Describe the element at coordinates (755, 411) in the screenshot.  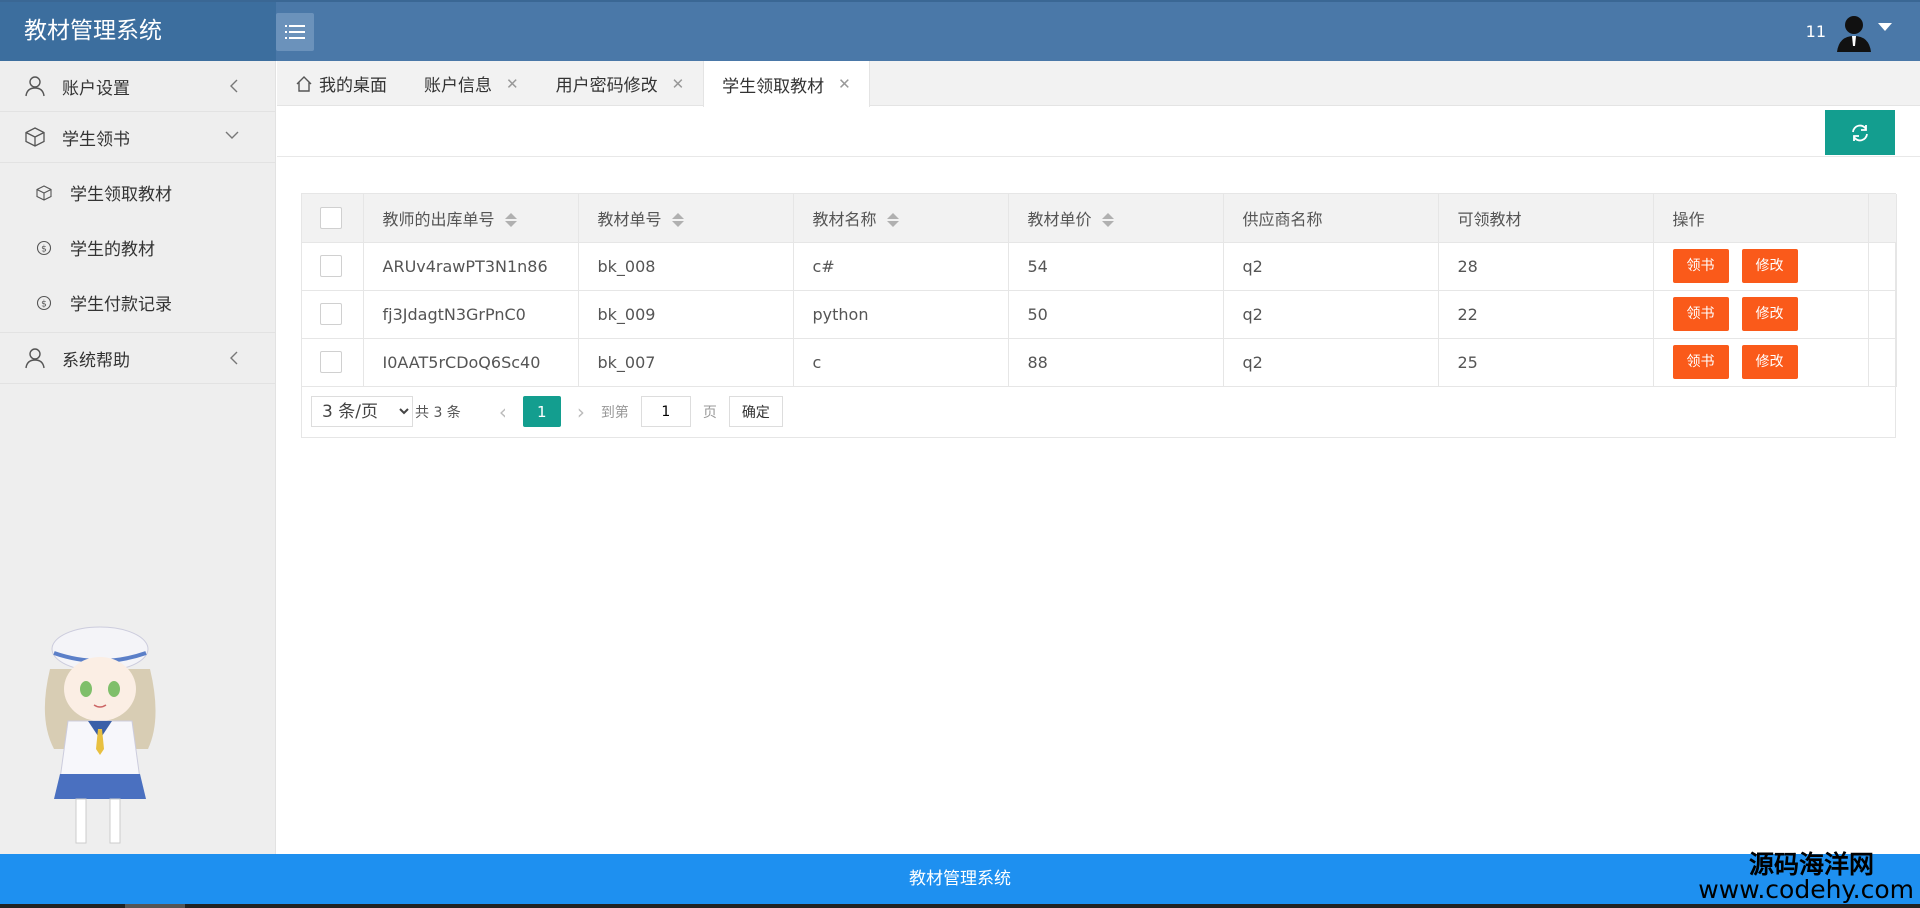
I see `goto-confirm-button: 确定` at that location.